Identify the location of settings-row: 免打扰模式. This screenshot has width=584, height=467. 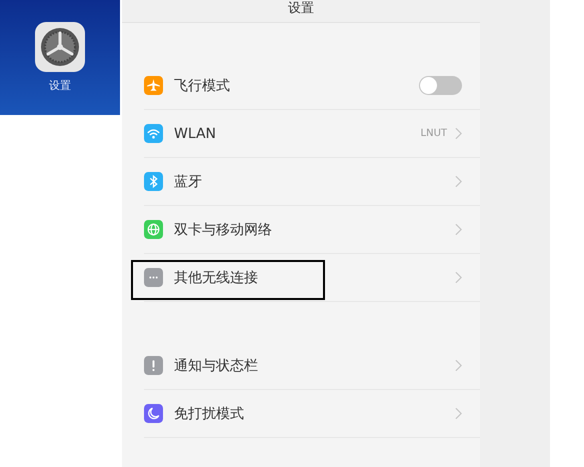
(312, 414).